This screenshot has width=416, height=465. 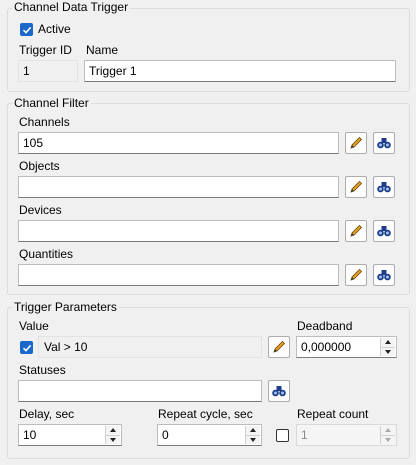 I want to click on active-label: Active, so click(x=54, y=29).